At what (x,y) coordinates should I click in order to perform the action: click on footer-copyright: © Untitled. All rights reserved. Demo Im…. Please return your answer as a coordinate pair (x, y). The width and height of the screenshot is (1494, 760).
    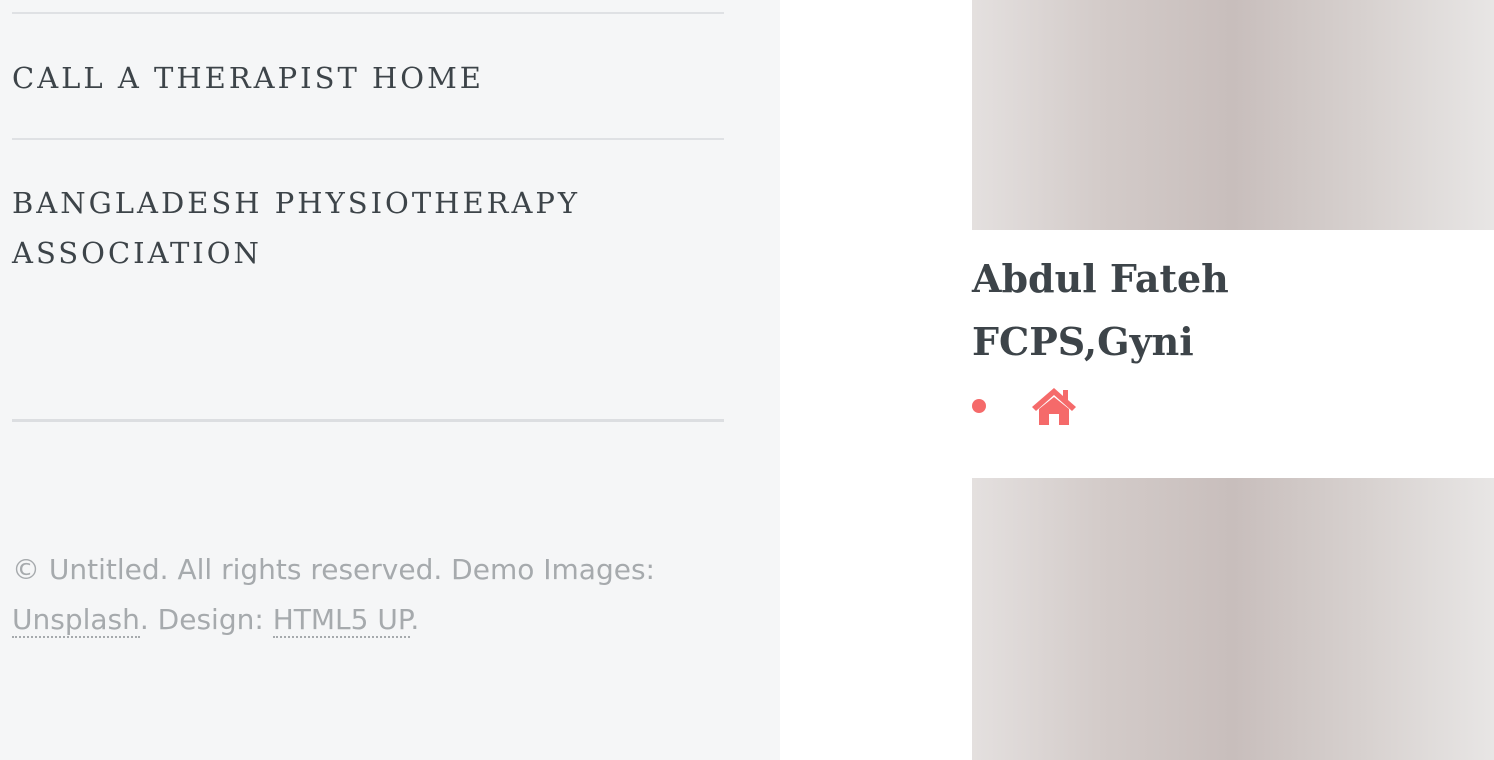
    Looking at the image, I should click on (362, 595).